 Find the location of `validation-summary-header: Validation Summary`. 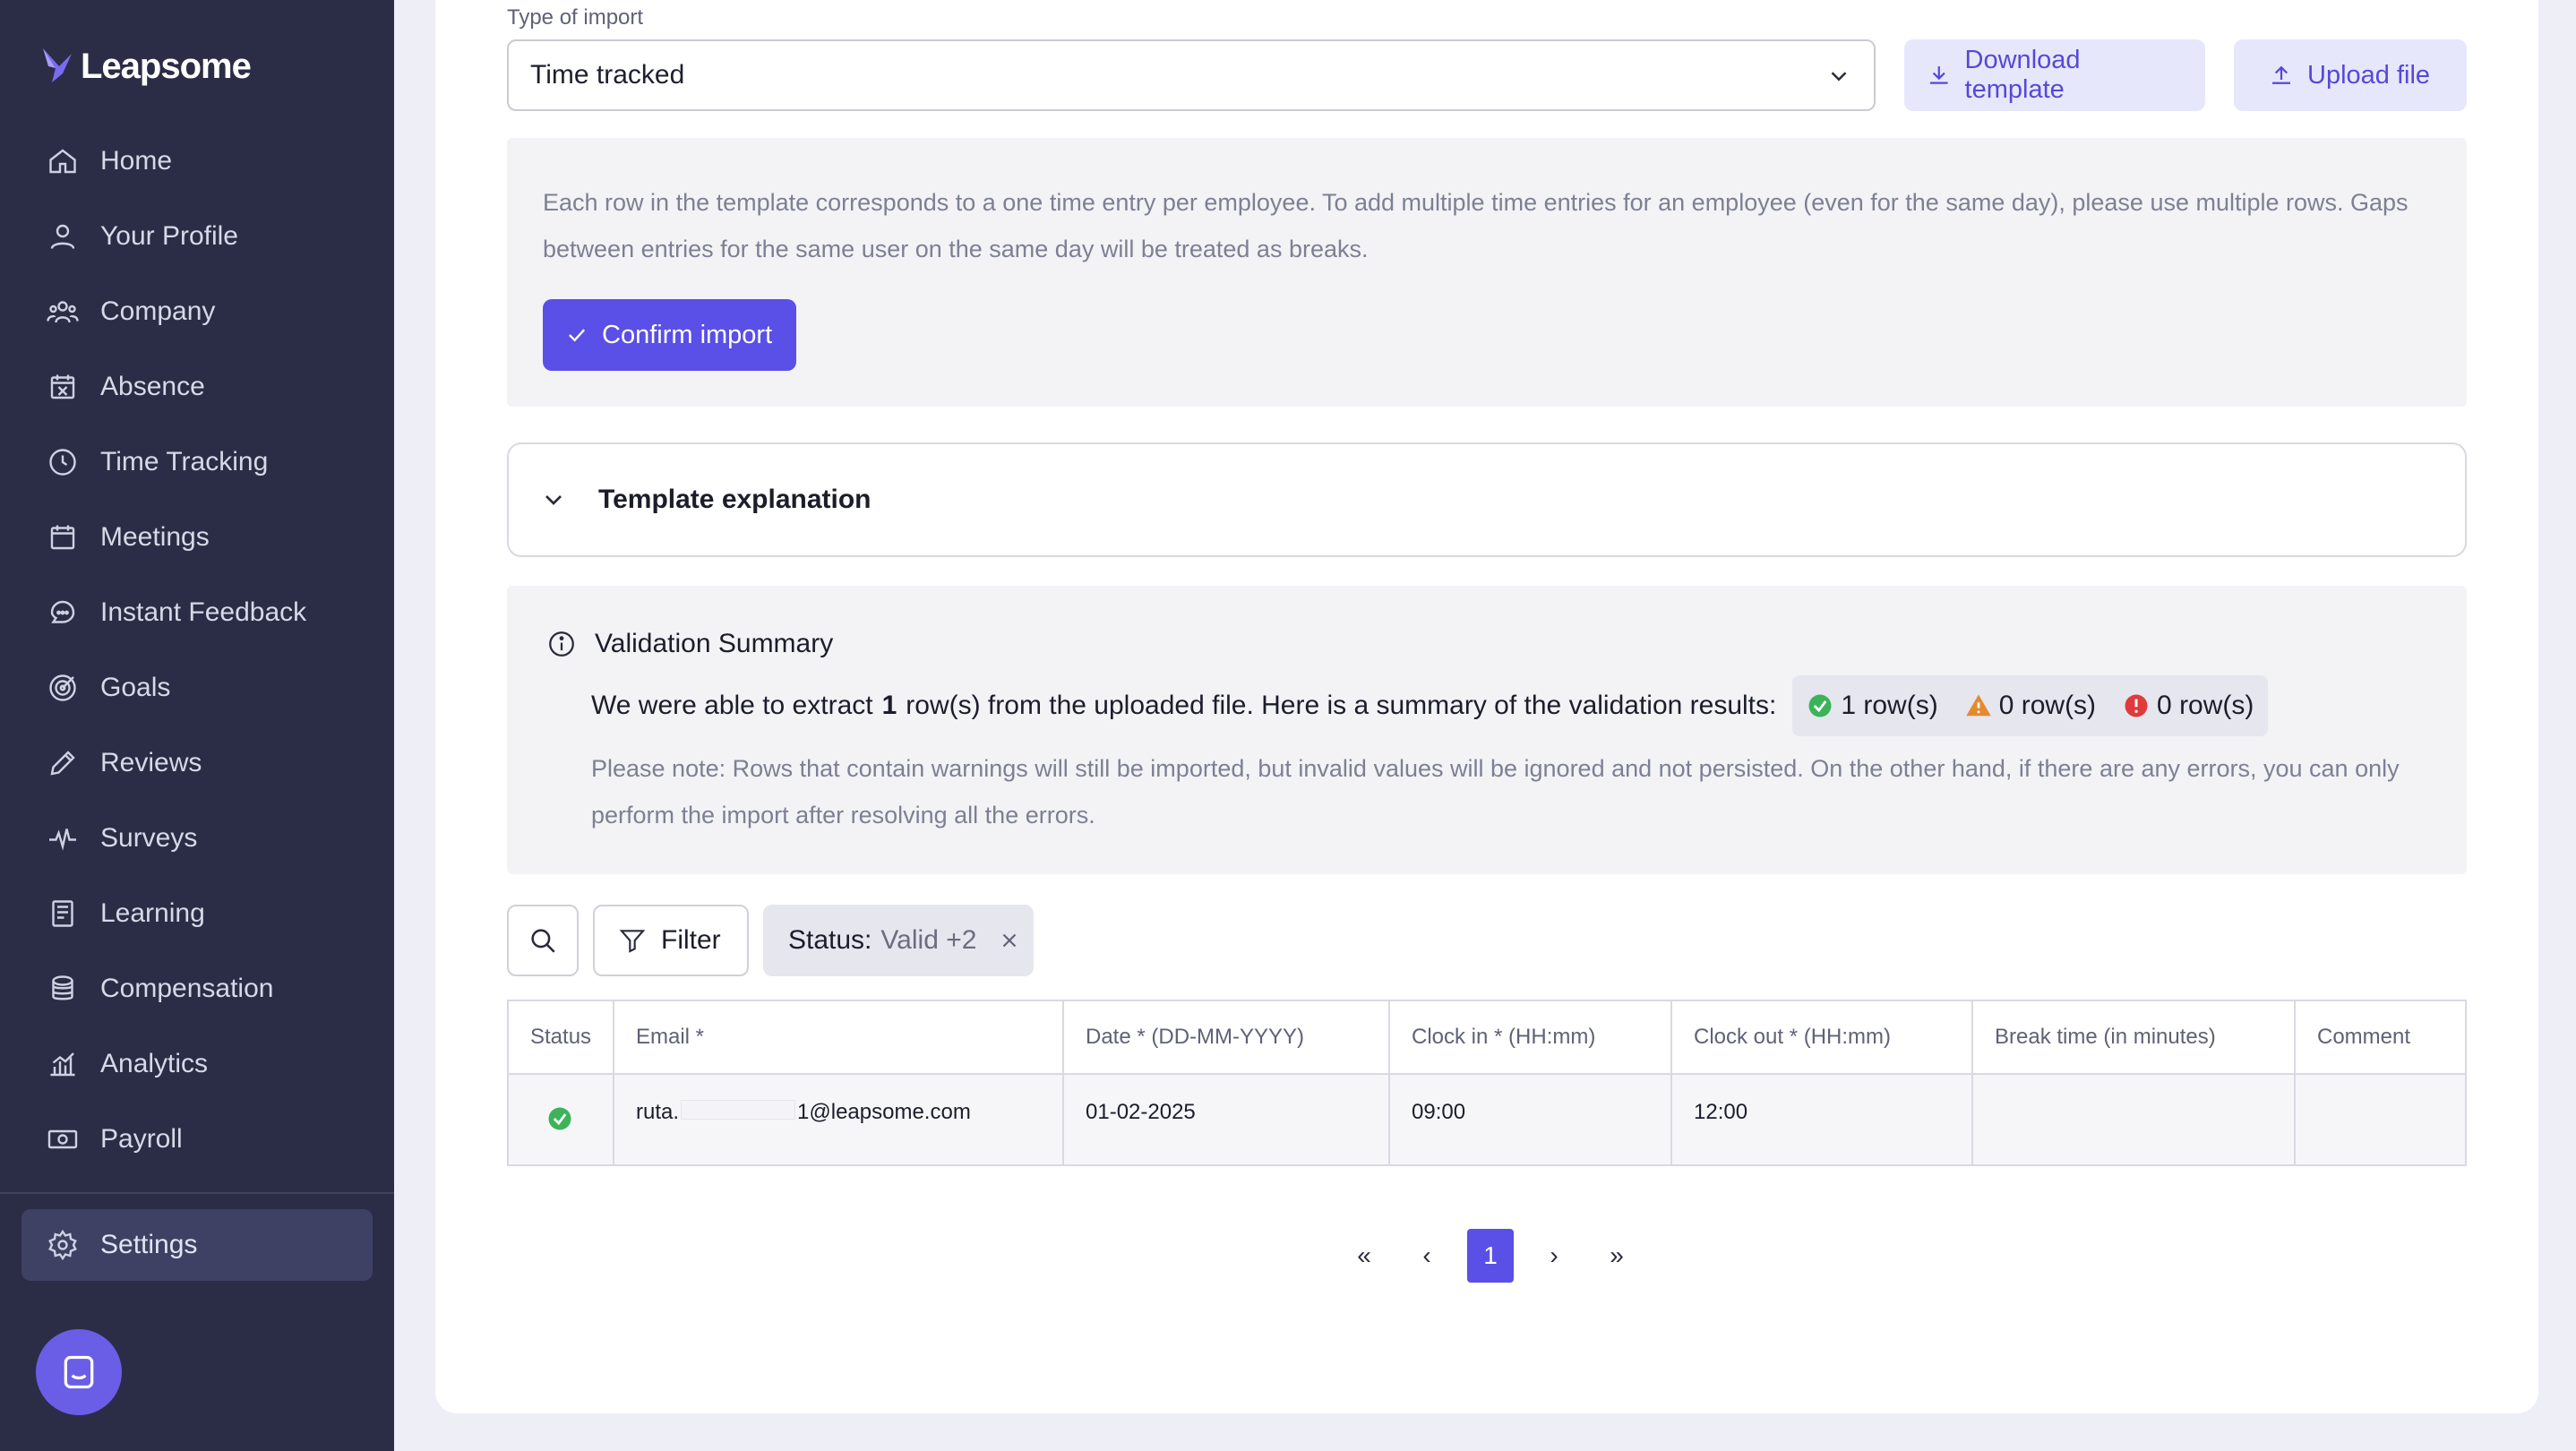

validation-summary-header: Validation Summary is located at coordinates (689, 644).